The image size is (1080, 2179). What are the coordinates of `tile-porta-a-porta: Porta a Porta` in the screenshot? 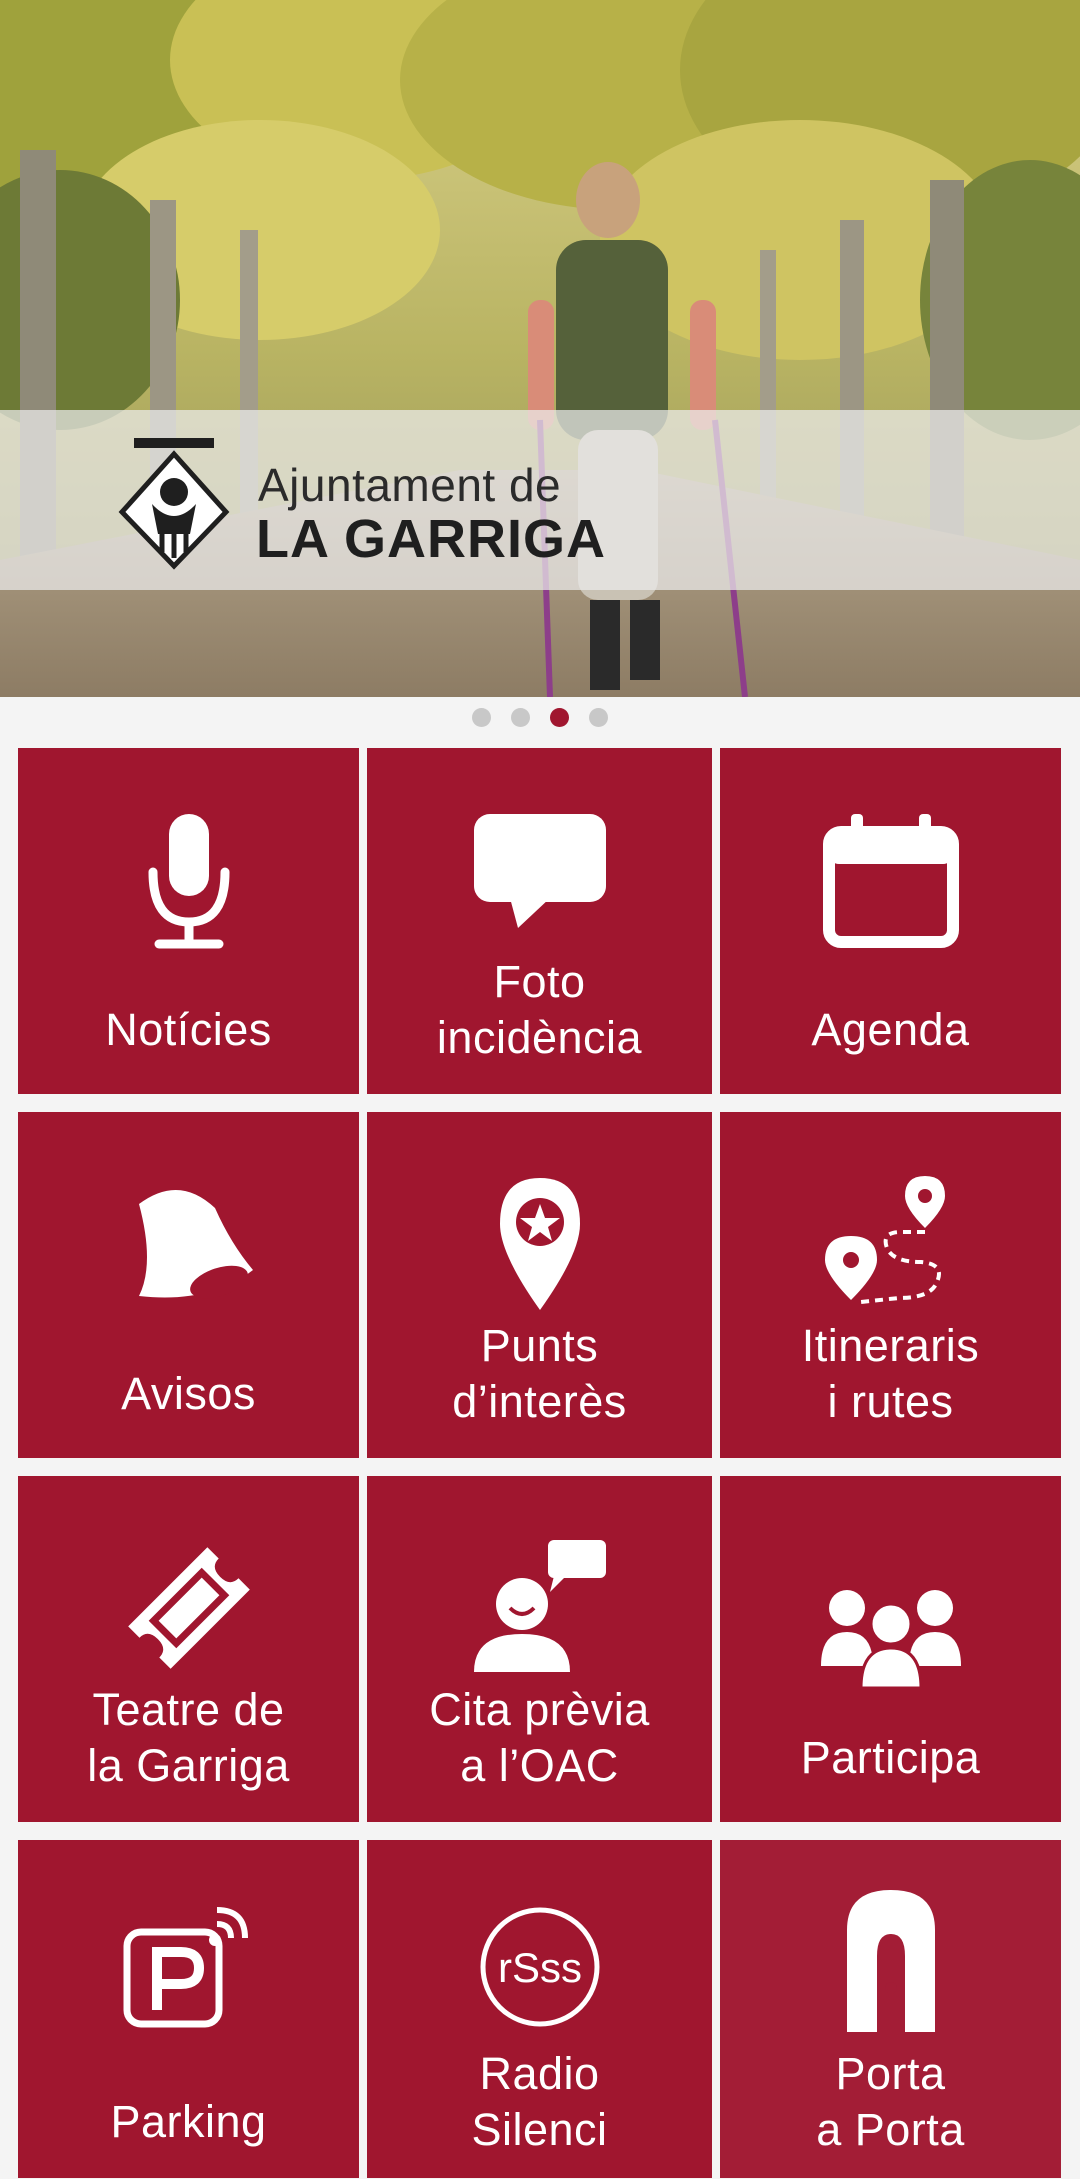 It's located at (890, 2009).